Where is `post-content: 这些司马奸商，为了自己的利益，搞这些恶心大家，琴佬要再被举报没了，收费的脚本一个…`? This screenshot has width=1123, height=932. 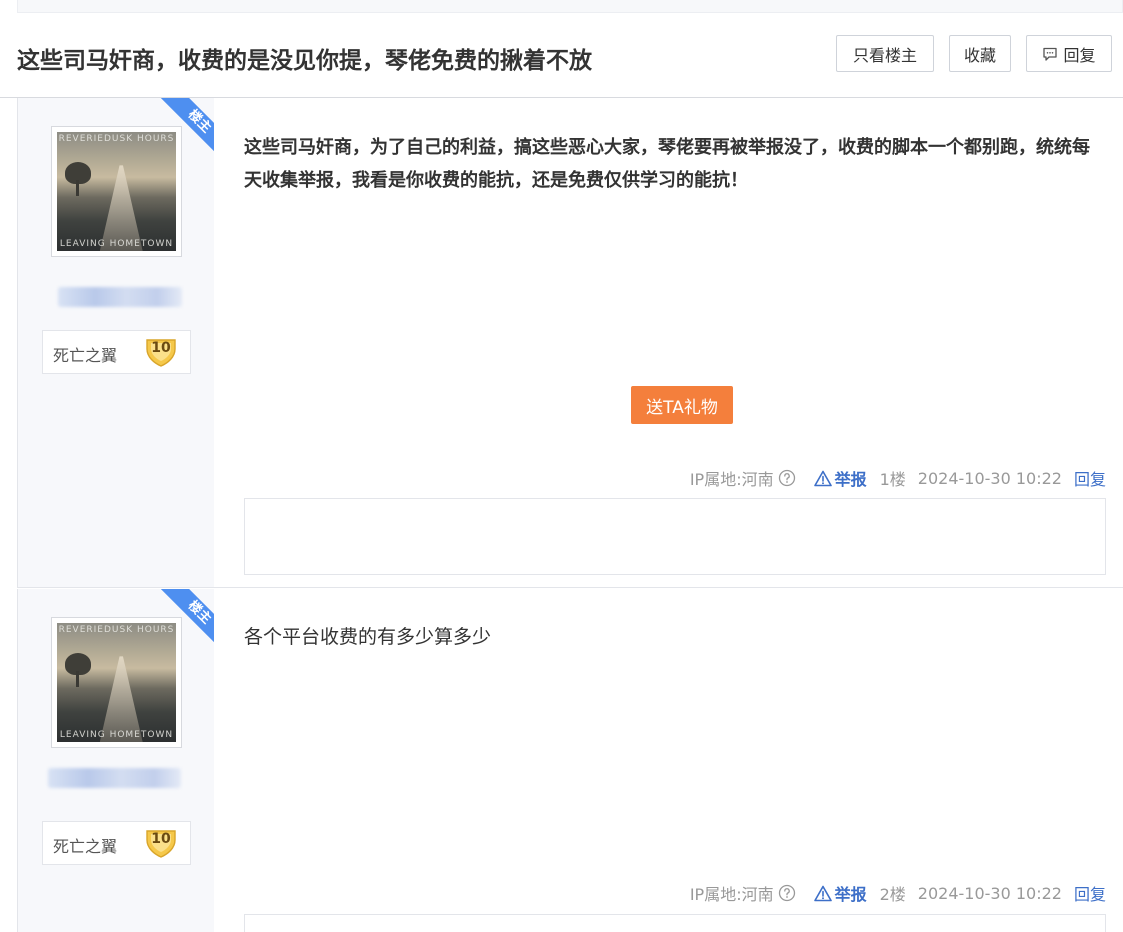
post-content: 这些司马奸商，为了自己的利益，搞这些恶心大家，琴佬要再被举报没了，收费的脚本一个… is located at coordinates (667, 164).